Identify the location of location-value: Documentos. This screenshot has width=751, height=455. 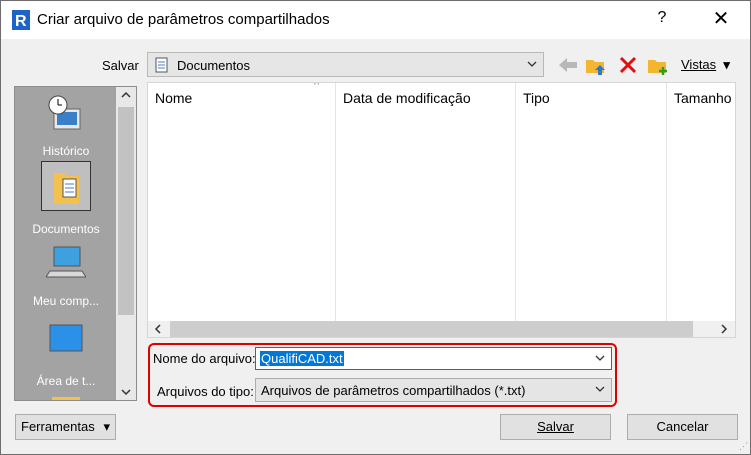
(213, 65).